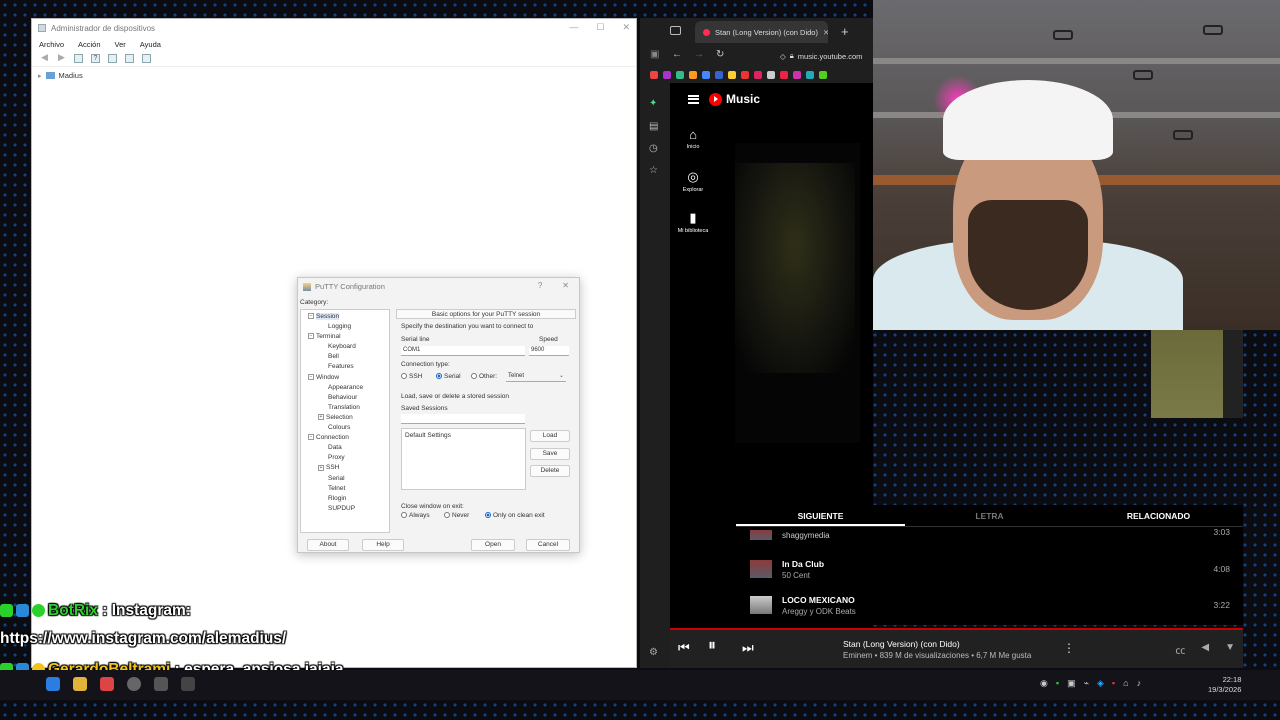 This screenshot has height=720, width=1280. I want to click on usb-icon: ⌁, so click(1086, 683).